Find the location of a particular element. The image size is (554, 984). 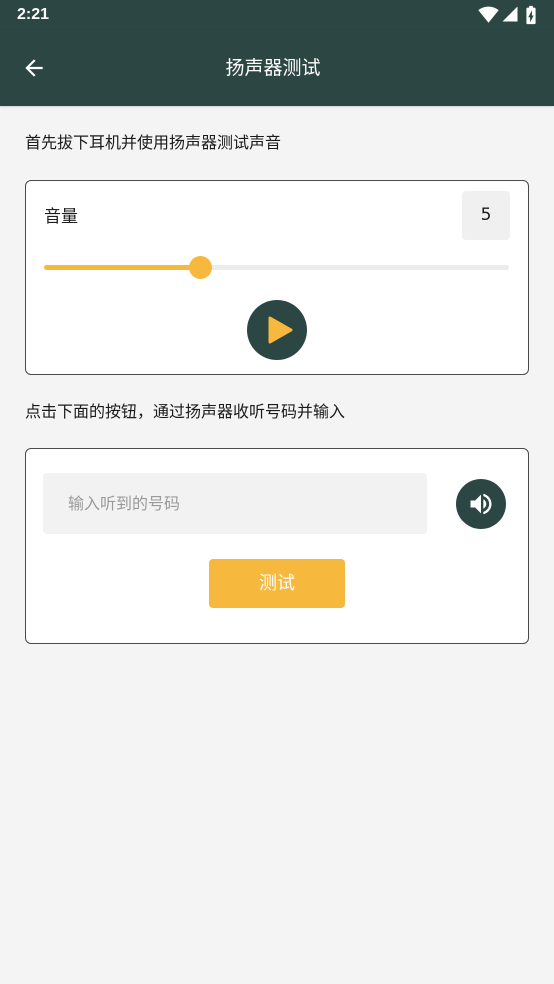

cellular-signal-icon is located at coordinates (510, 14).